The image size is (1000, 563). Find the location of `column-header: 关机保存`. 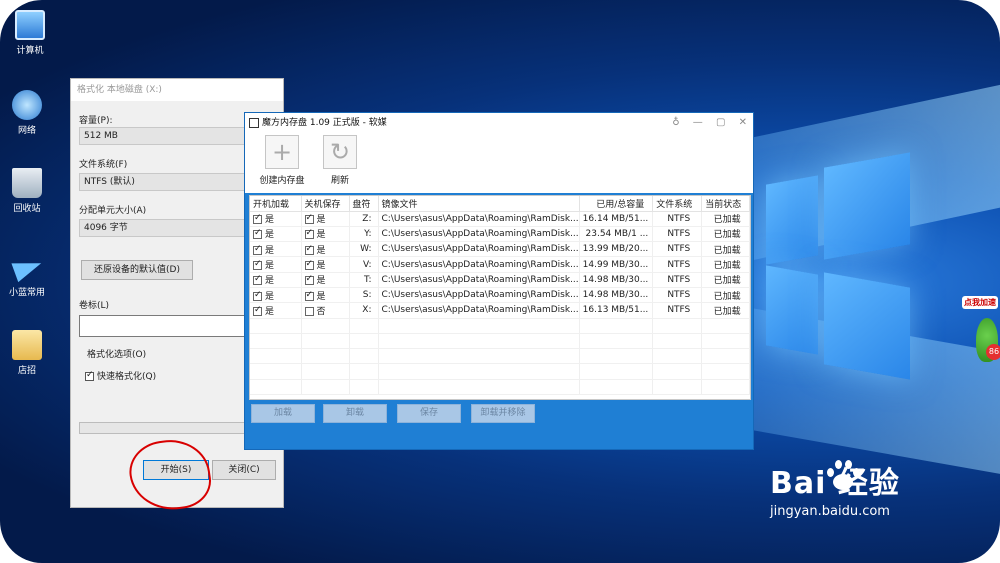

column-header: 关机保存 is located at coordinates (325, 204).